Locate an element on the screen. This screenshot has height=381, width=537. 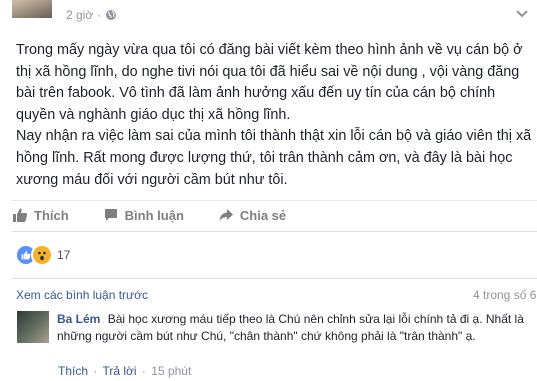
comment-button-label: Bình luận is located at coordinates (154, 215).